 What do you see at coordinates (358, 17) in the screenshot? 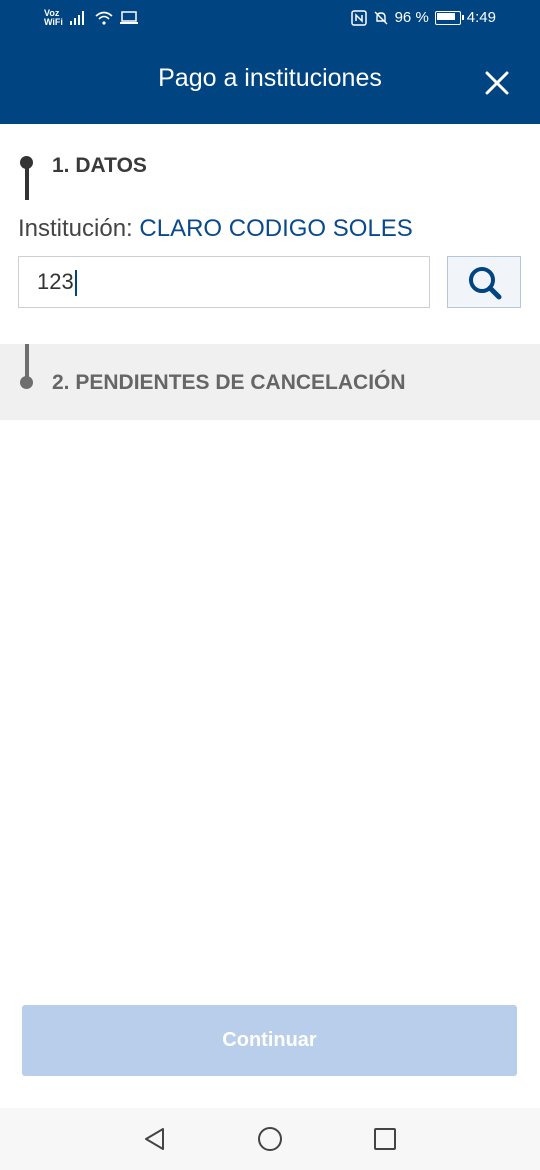
I see `nfc-icon` at bounding box center [358, 17].